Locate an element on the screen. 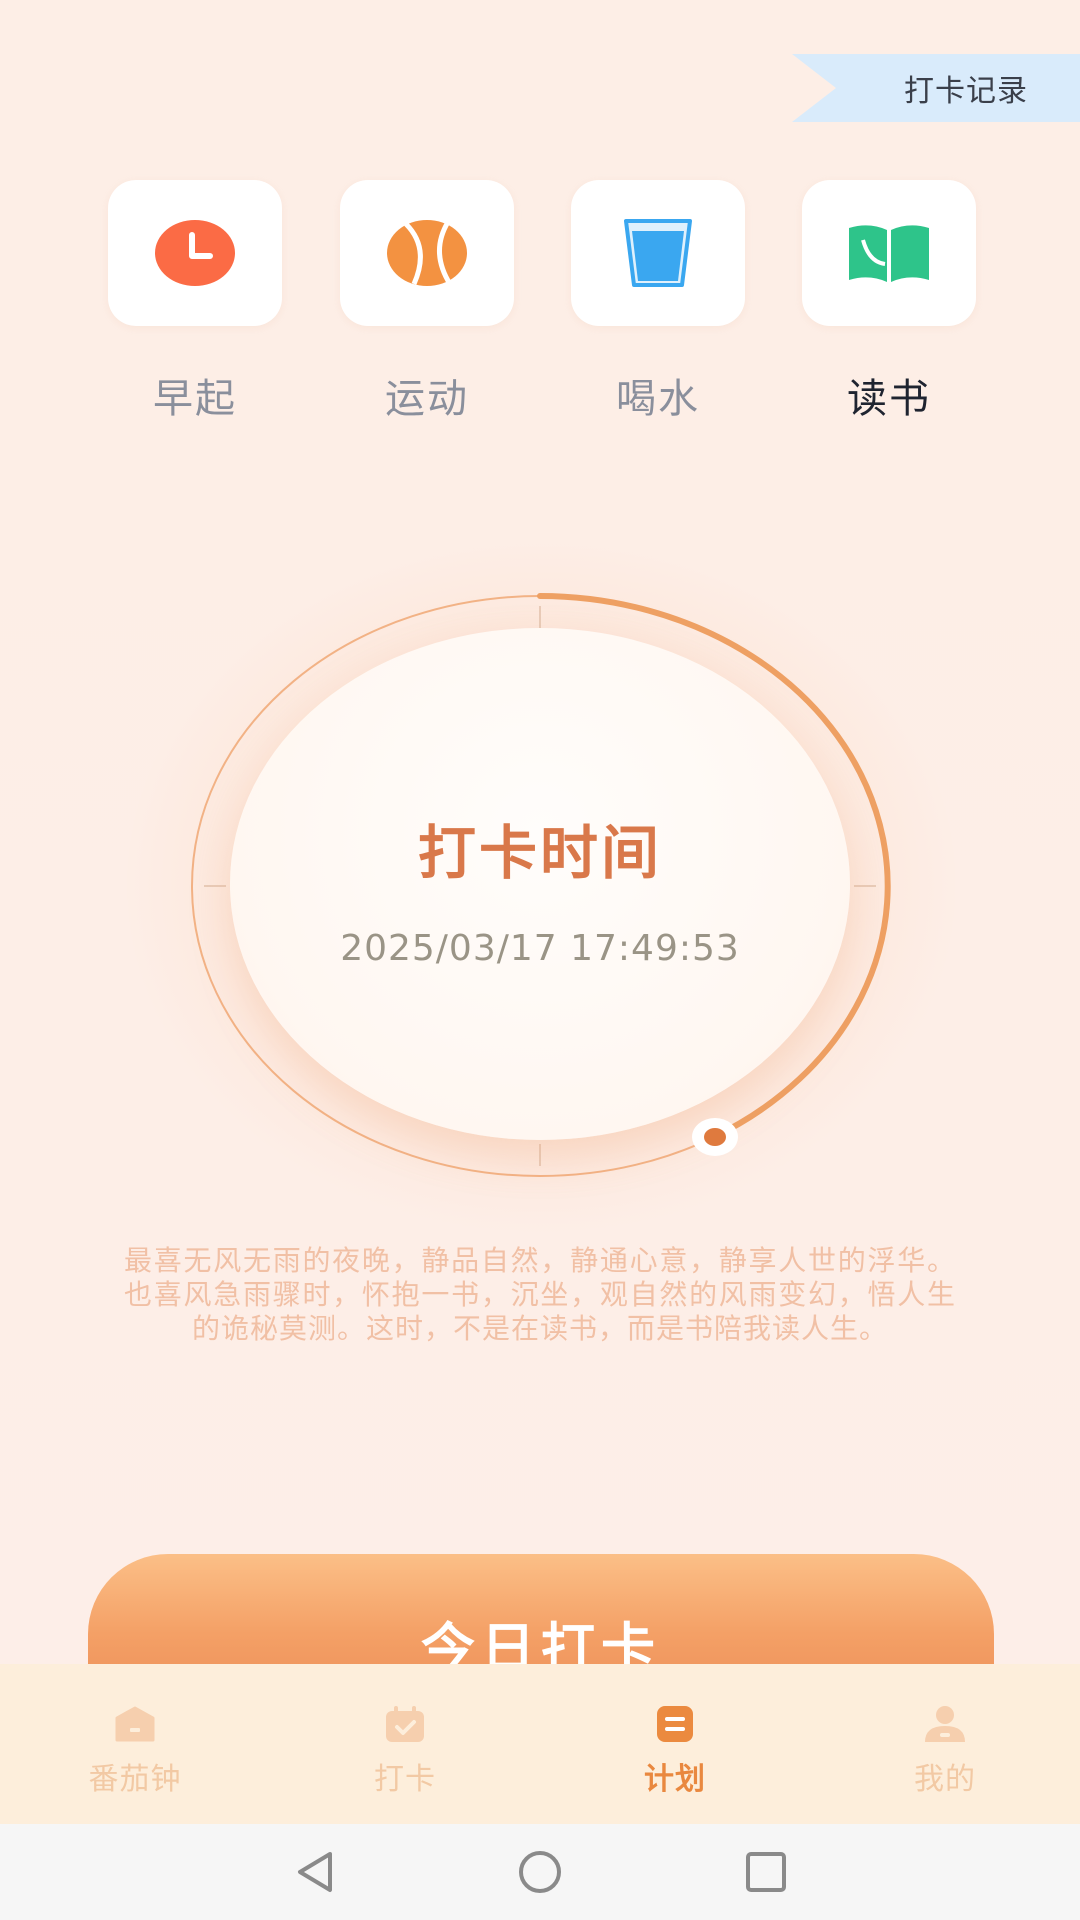 The height and width of the screenshot is (1920, 1080). category-exercise: 运动 is located at coordinates (427, 302).